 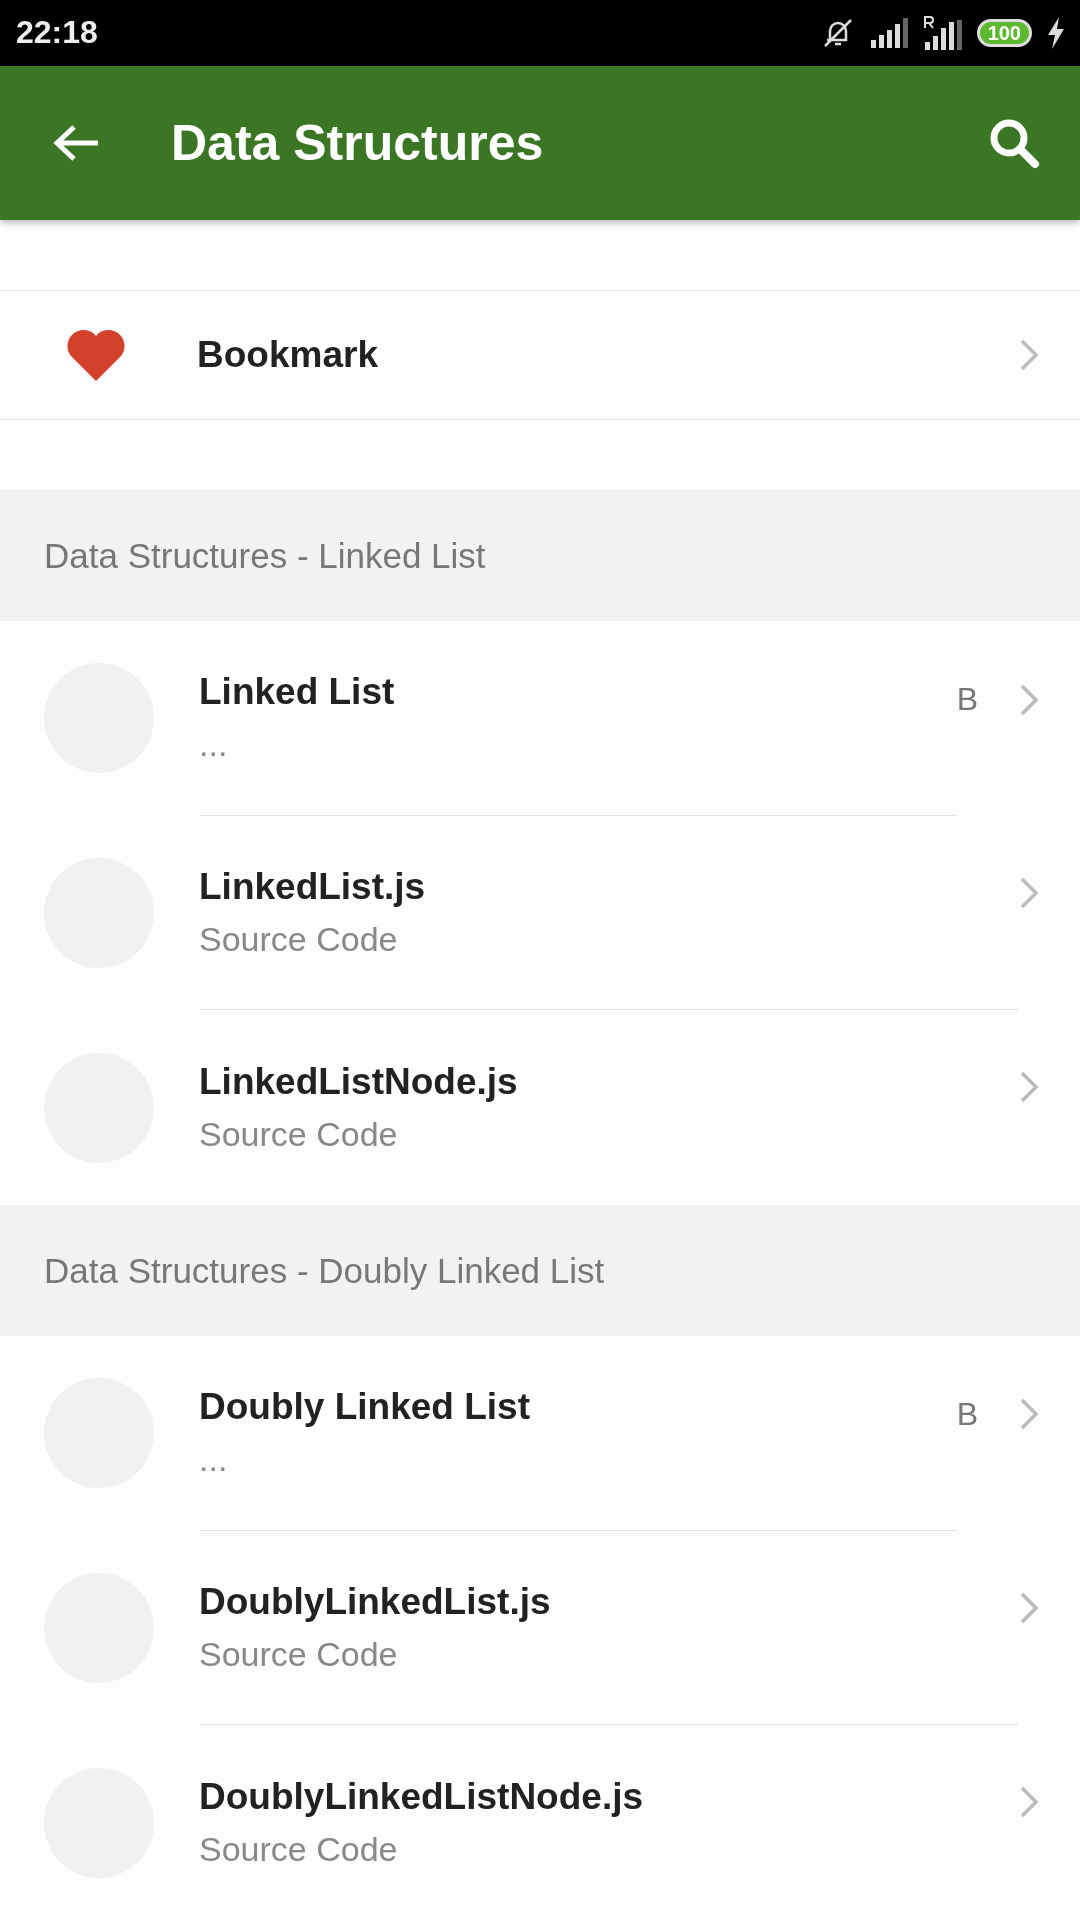 What do you see at coordinates (1004, 32) in the screenshot?
I see `battery-level: 100` at bounding box center [1004, 32].